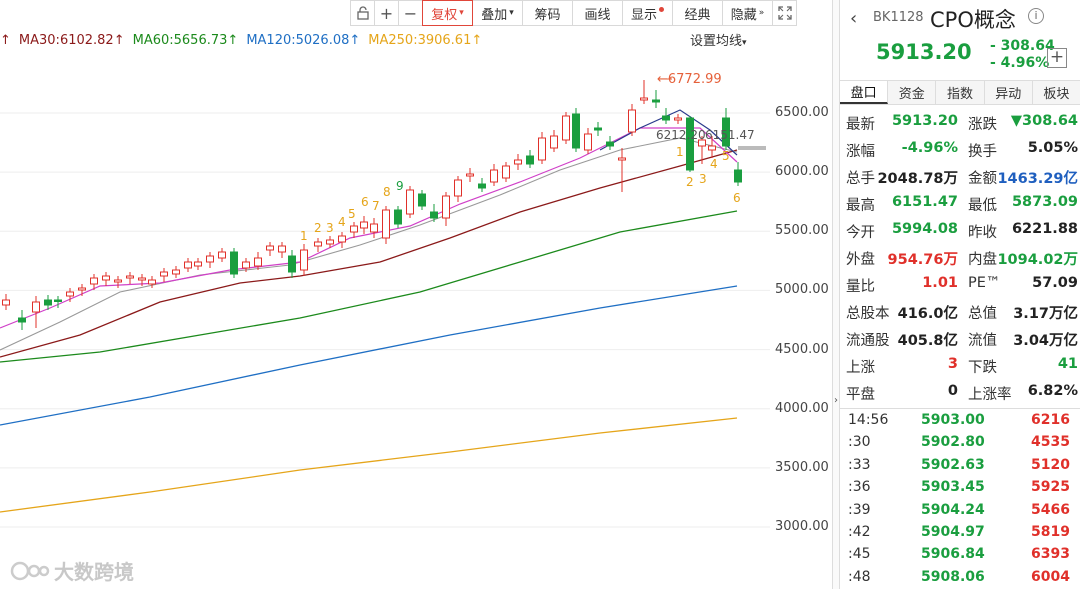  Describe the element at coordinates (497, 13) in the screenshot. I see `overlay-button: 叠加 ▾` at that location.